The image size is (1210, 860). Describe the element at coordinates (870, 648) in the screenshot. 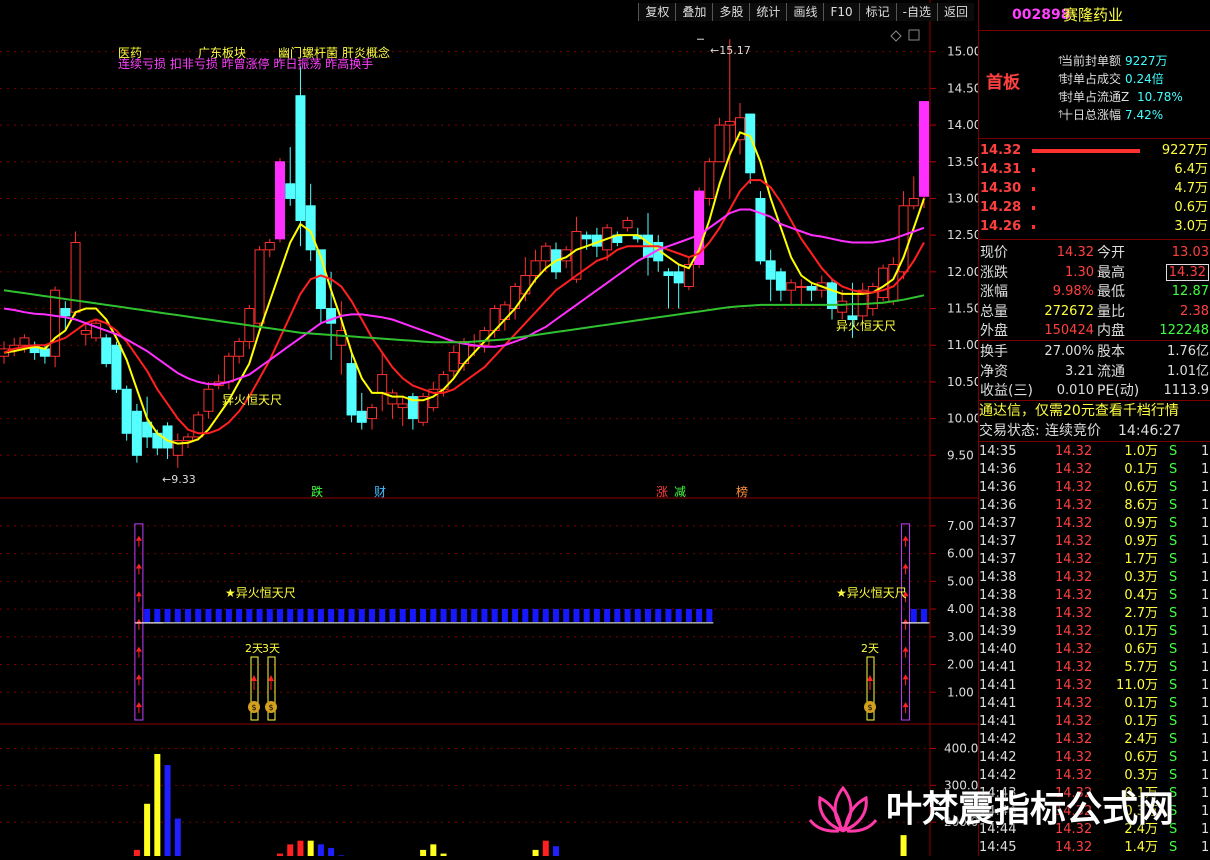

I see `day-mark-label: 2天` at that location.